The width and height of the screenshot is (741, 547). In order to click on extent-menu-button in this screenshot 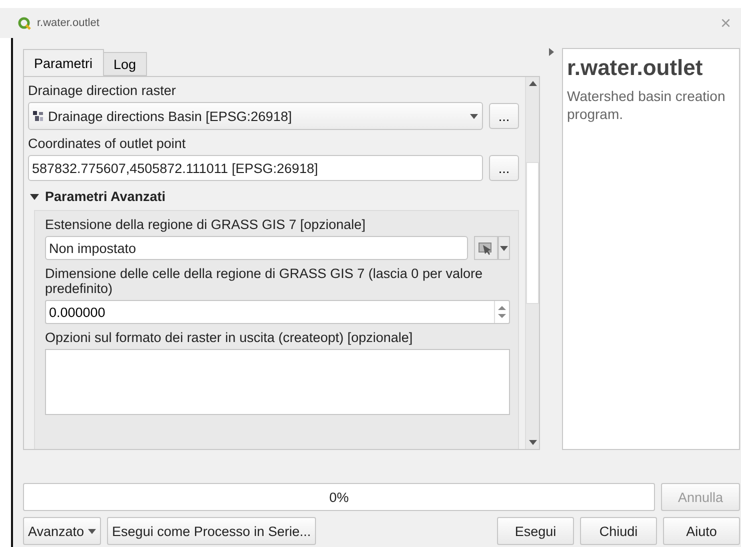, I will do `click(504, 248)`.